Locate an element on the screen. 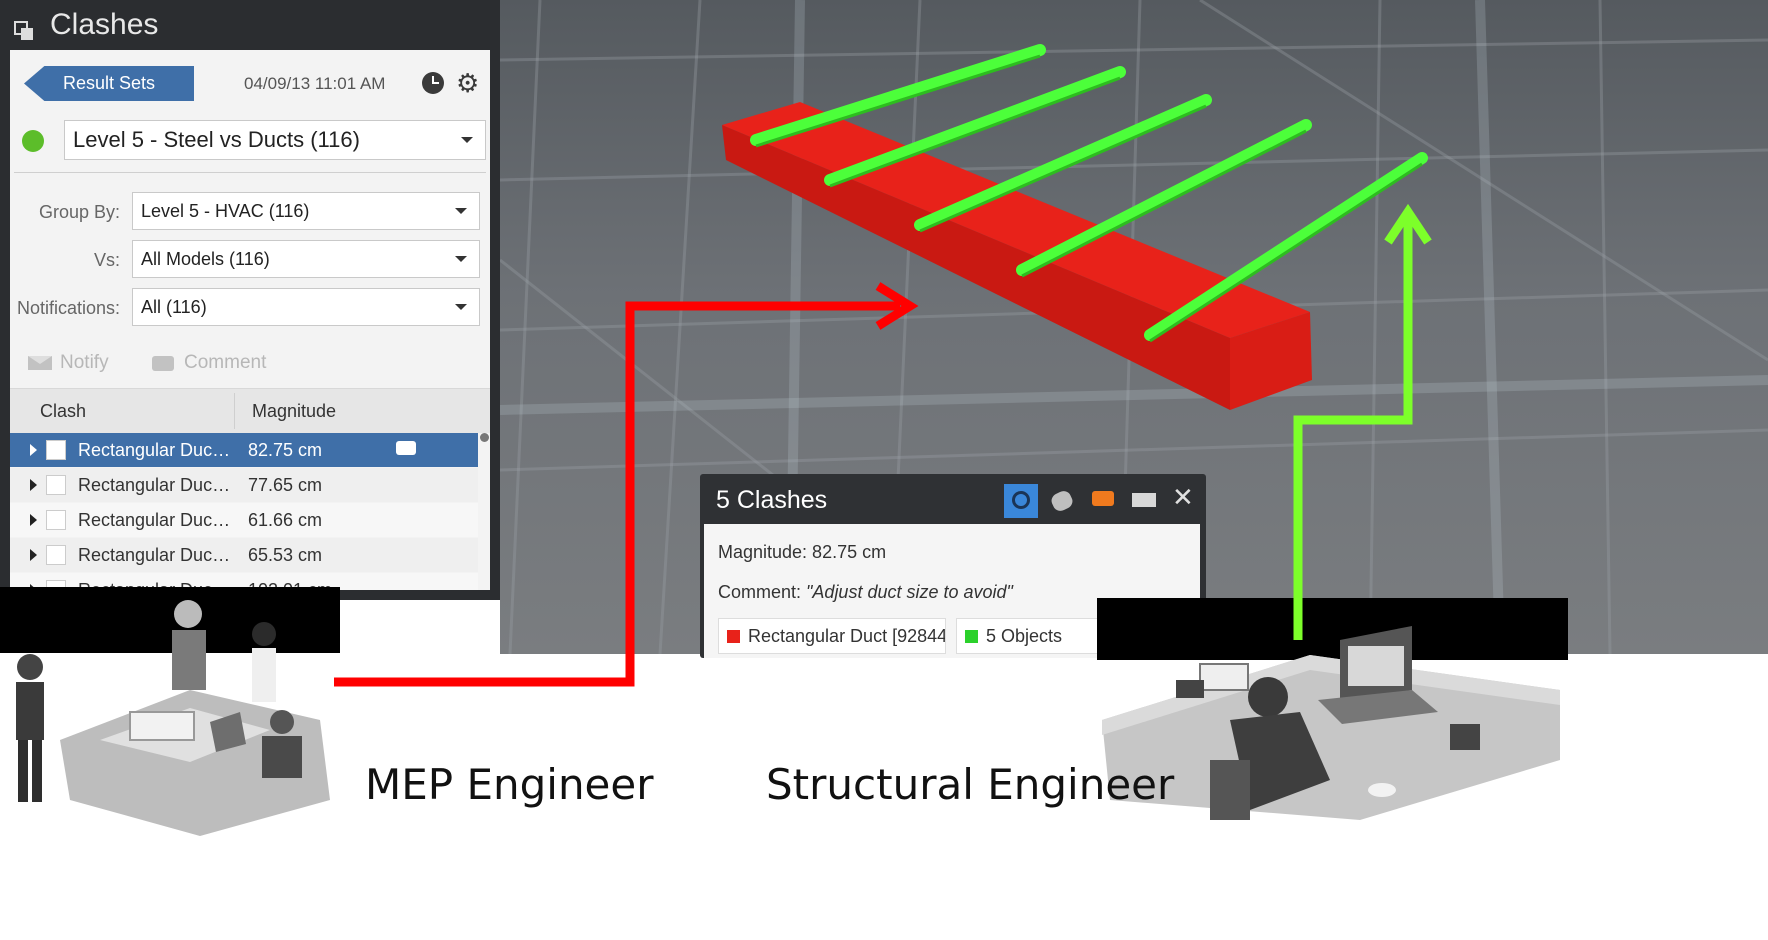 The height and width of the screenshot is (940, 1768). black-bar-left is located at coordinates (170, 620).